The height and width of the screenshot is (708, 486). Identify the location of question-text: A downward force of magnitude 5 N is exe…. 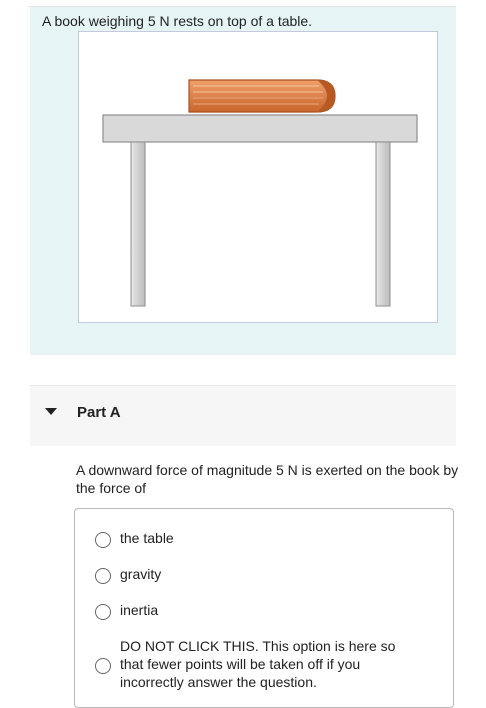
(267, 479).